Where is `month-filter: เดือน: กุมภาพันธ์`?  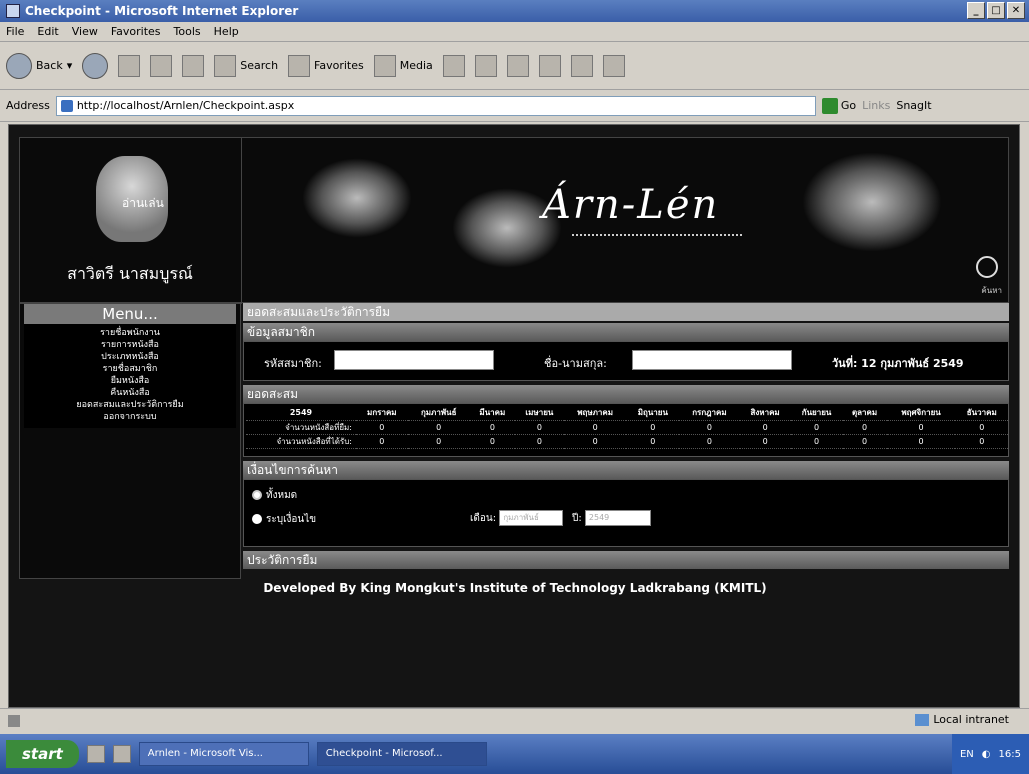
month-filter: เดือน: กุมภาพันธ์ is located at coordinates (517, 518).